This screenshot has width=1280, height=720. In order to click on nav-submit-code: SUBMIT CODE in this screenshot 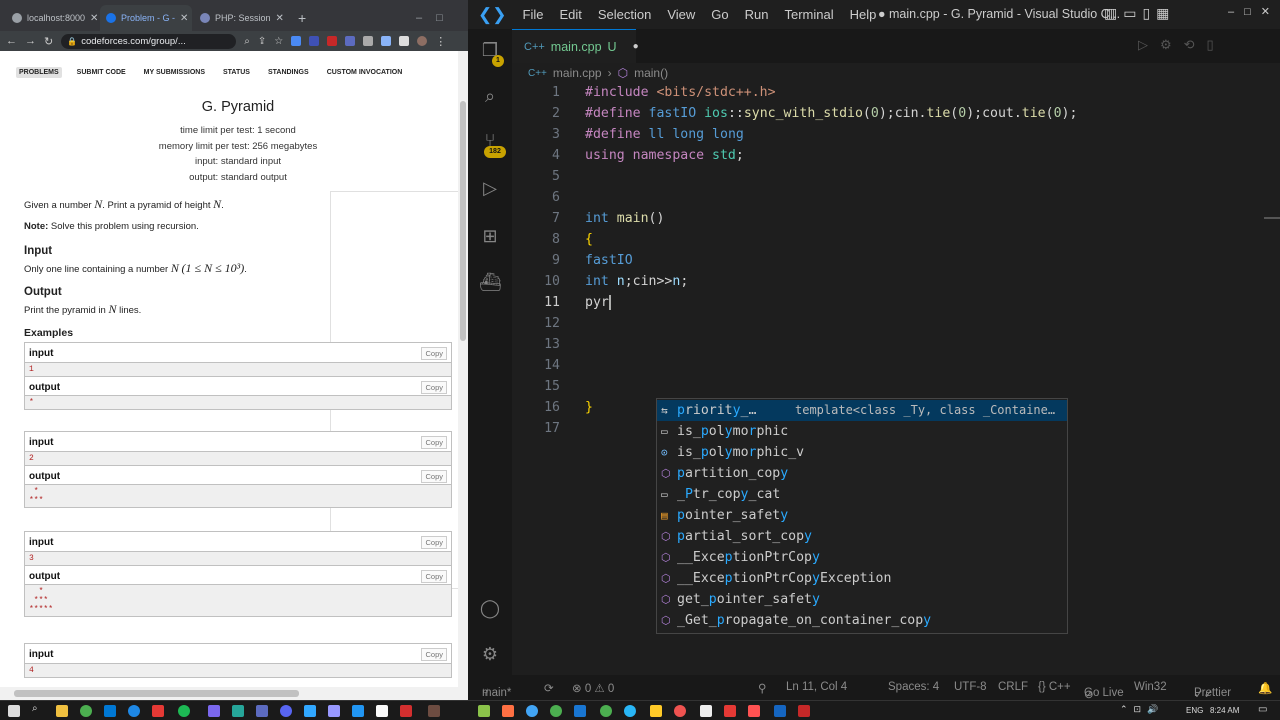, I will do `click(101, 72)`.